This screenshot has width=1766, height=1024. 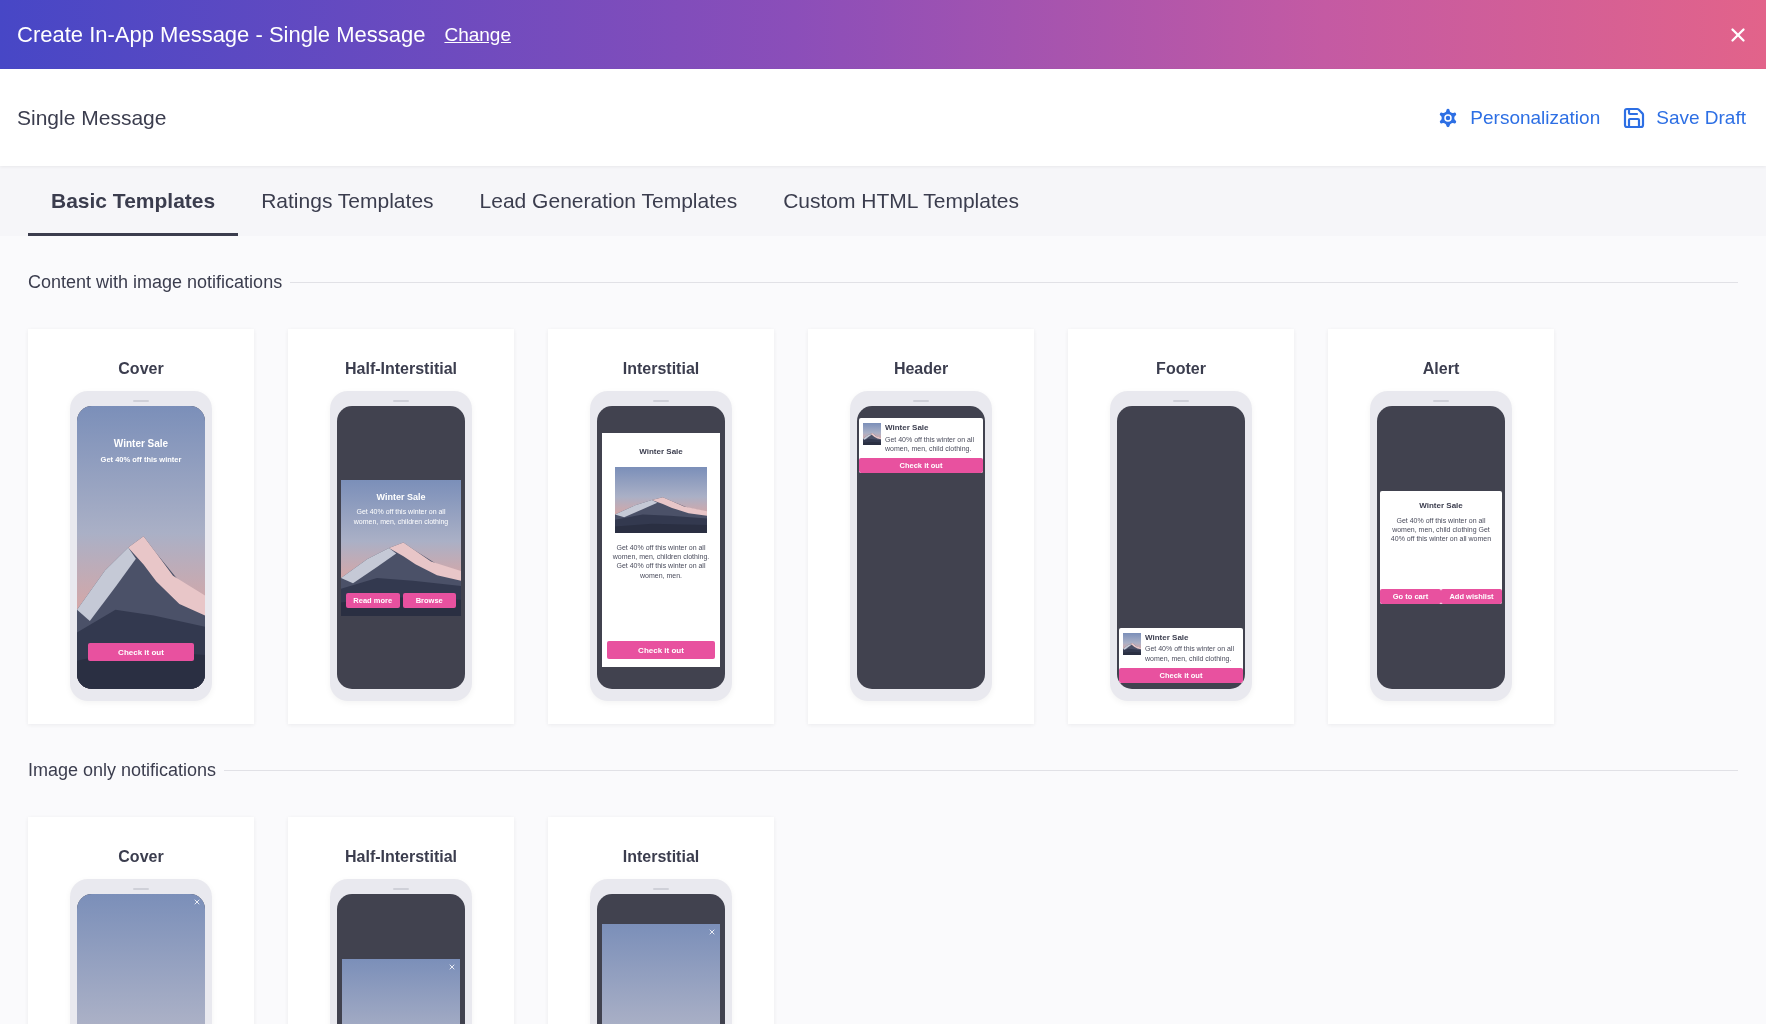 What do you see at coordinates (1684, 117) in the screenshot?
I see `save-draft-button: Save Draft` at bounding box center [1684, 117].